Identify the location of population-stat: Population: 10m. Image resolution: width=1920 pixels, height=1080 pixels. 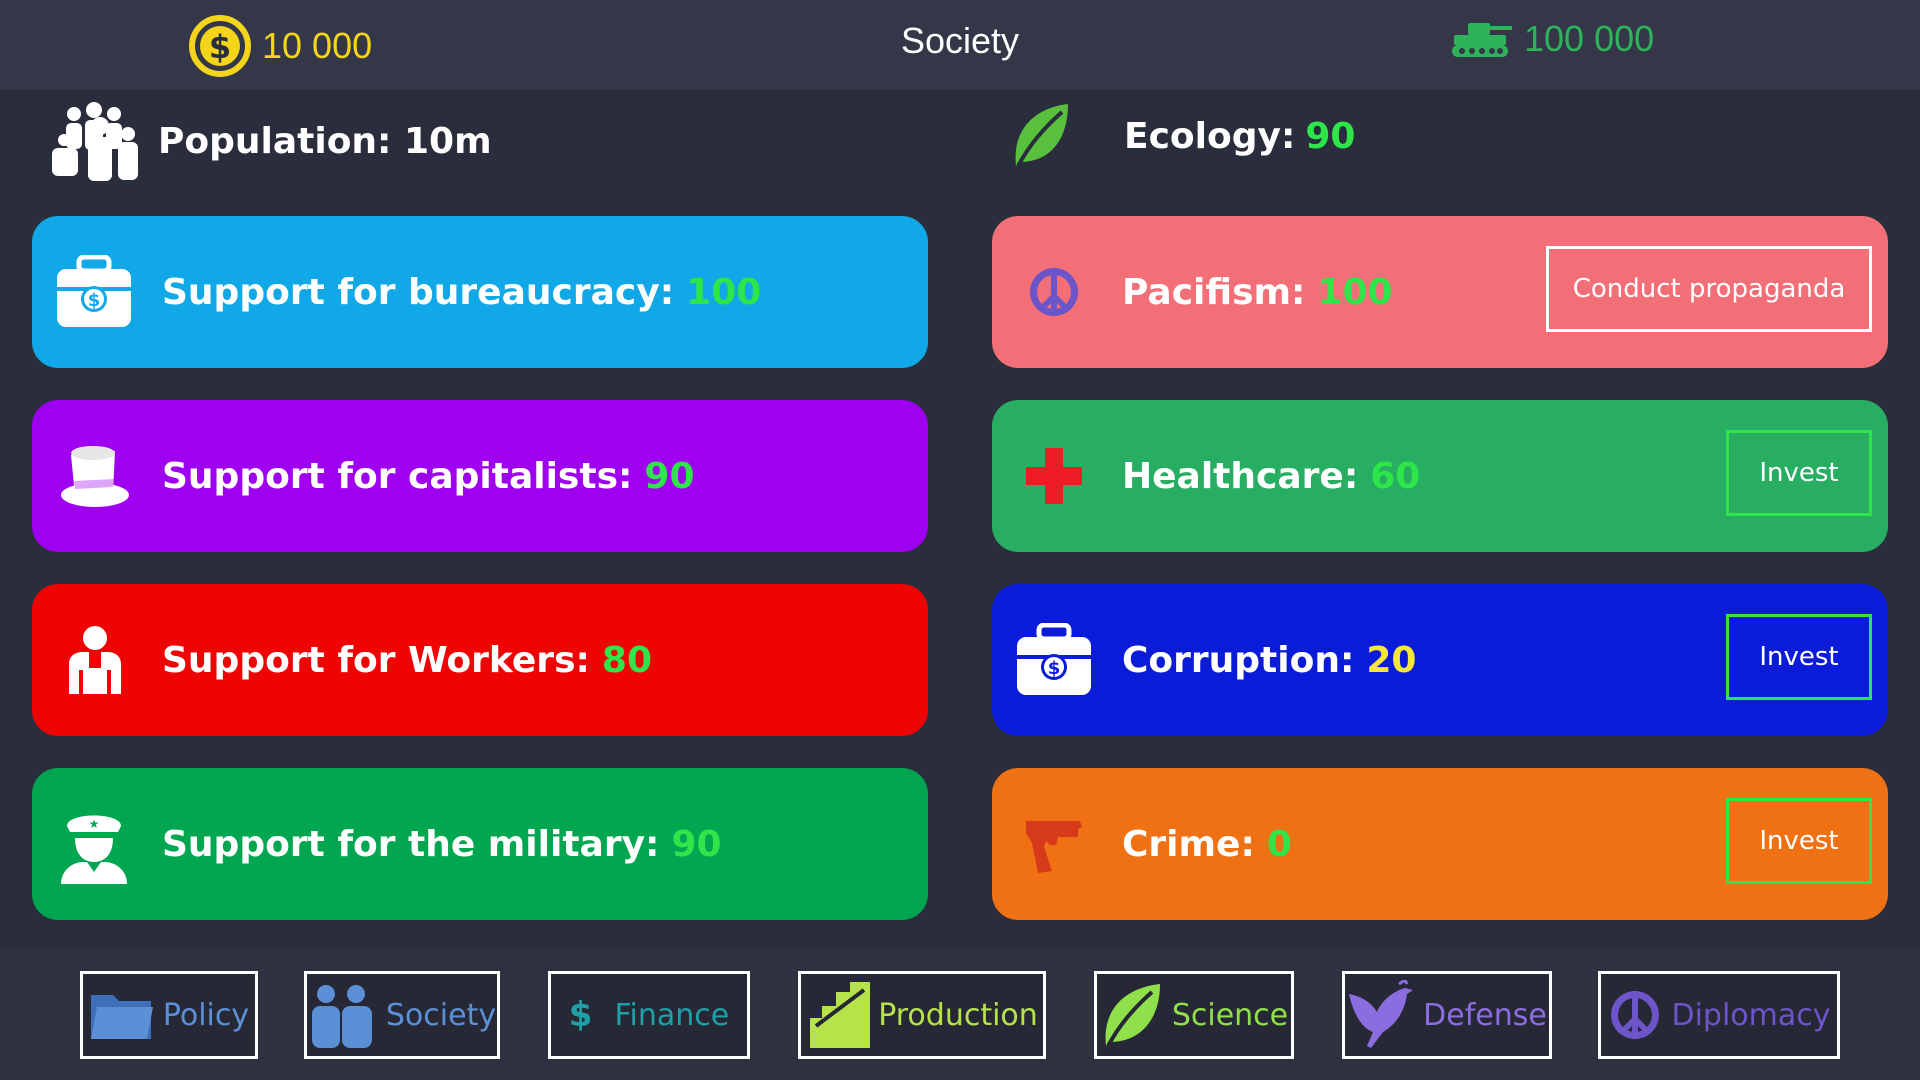
(270, 141).